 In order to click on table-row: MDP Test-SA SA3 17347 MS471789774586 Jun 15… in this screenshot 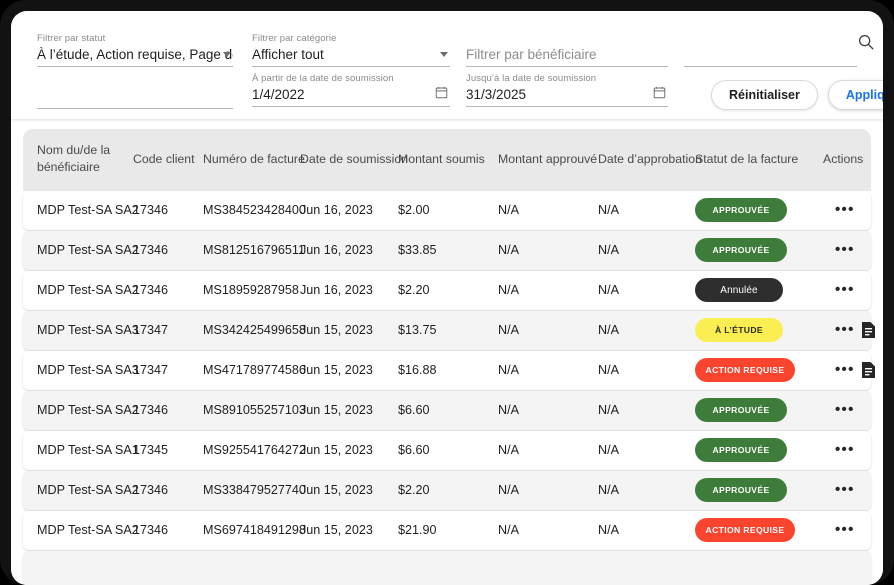, I will do `click(449, 370)`.